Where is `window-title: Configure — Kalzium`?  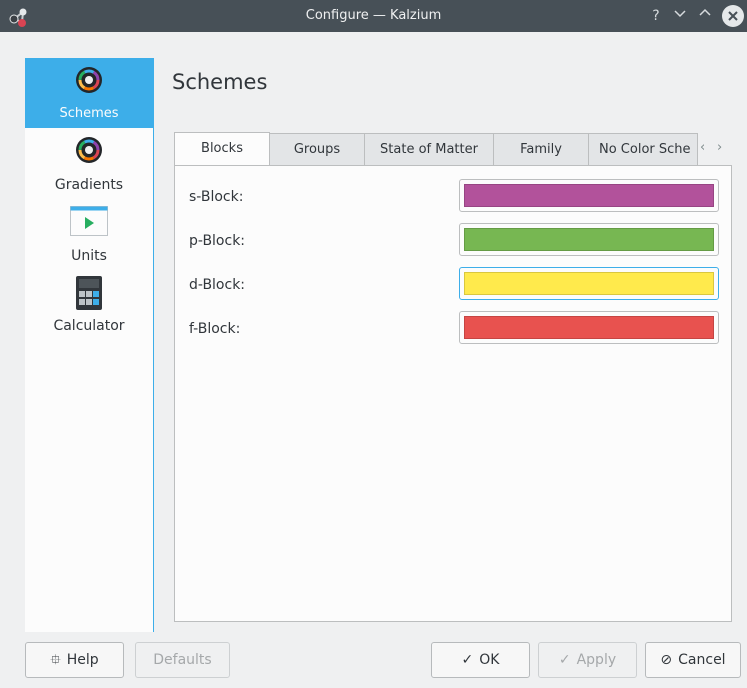 window-title: Configure — Kalzium is located at coordinates (373, 15).